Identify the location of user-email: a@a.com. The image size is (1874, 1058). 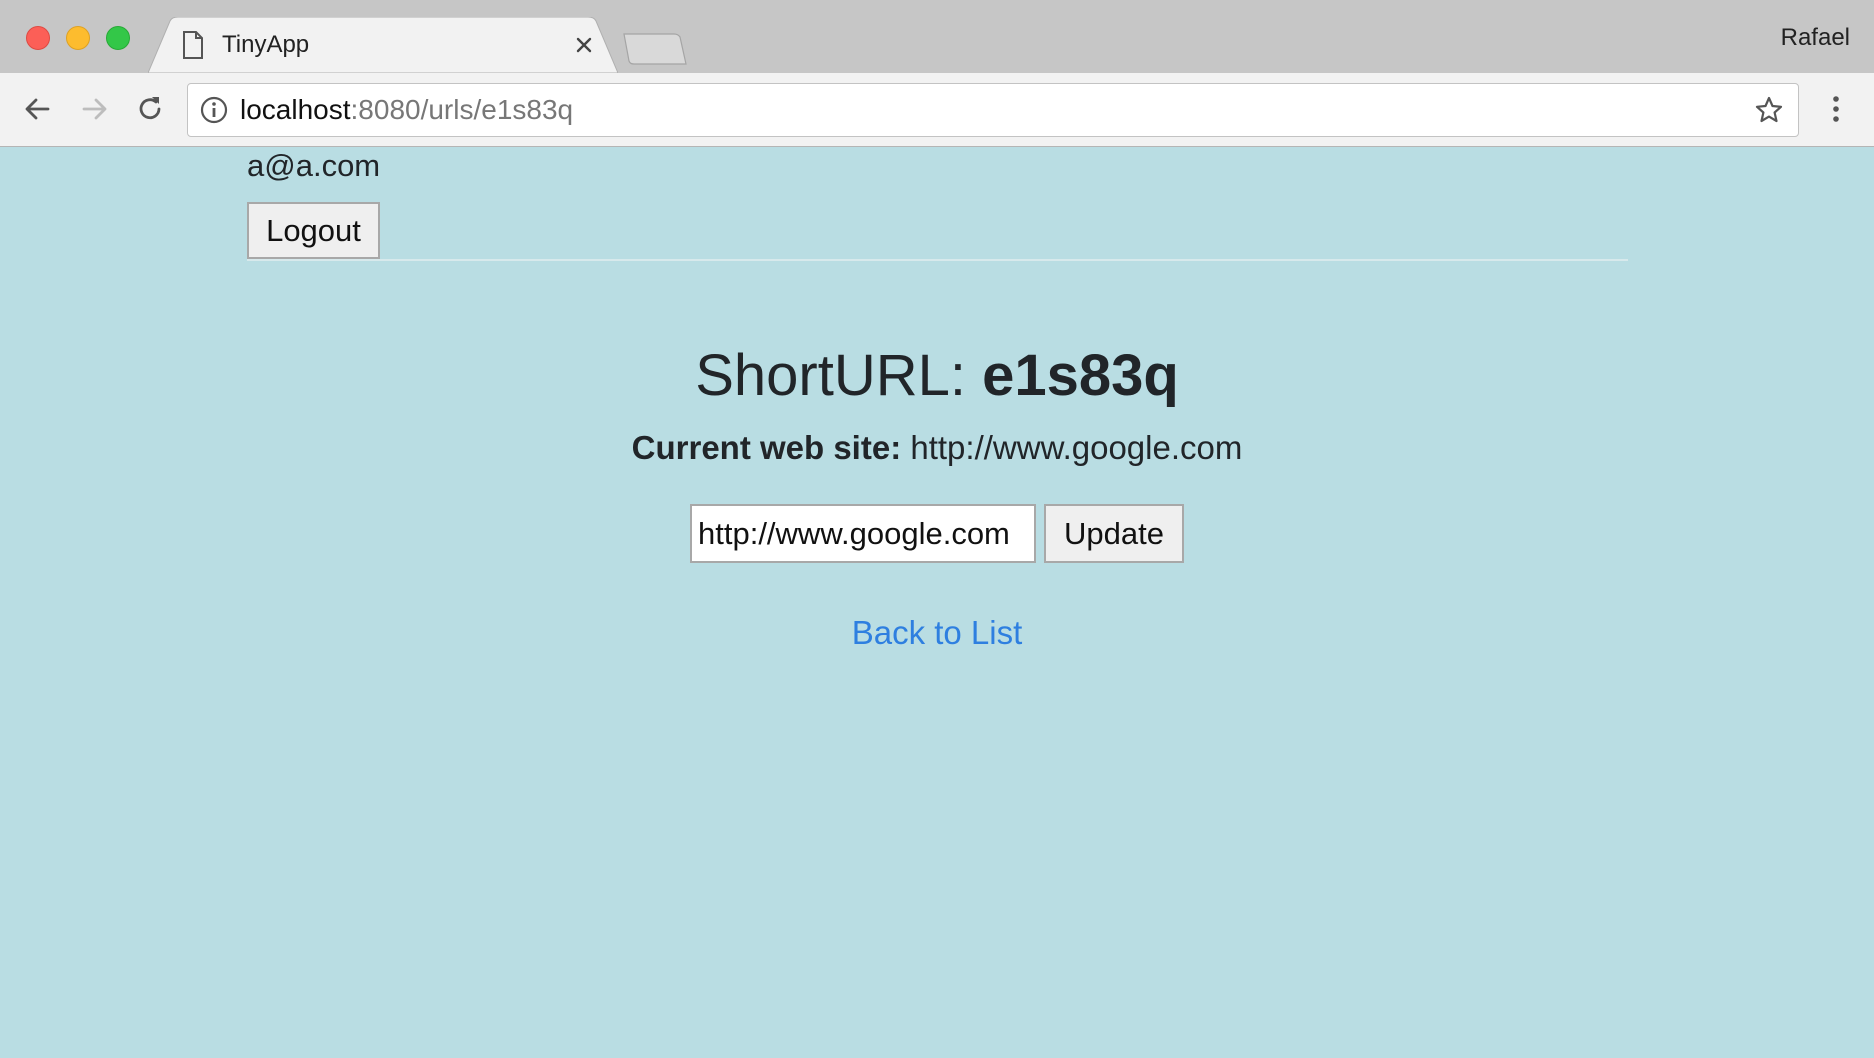
(314, 165).